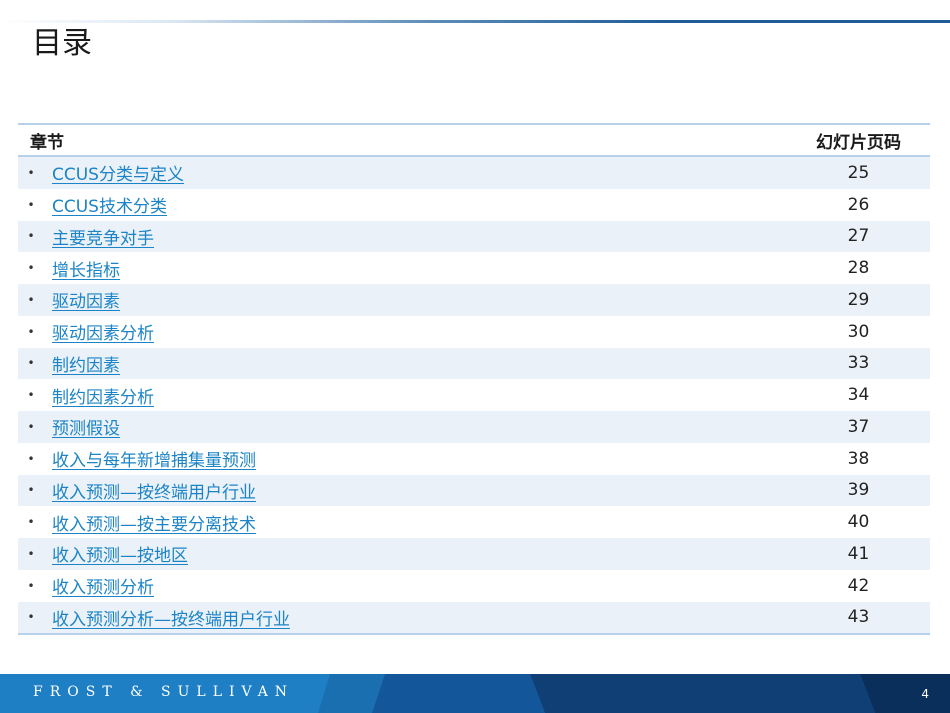 The image size is (950, 713). What do you see at coordinates (86, 426) in the screenshot?
I see `chapter-link: 预测假设` at bounding box center [86, 426].